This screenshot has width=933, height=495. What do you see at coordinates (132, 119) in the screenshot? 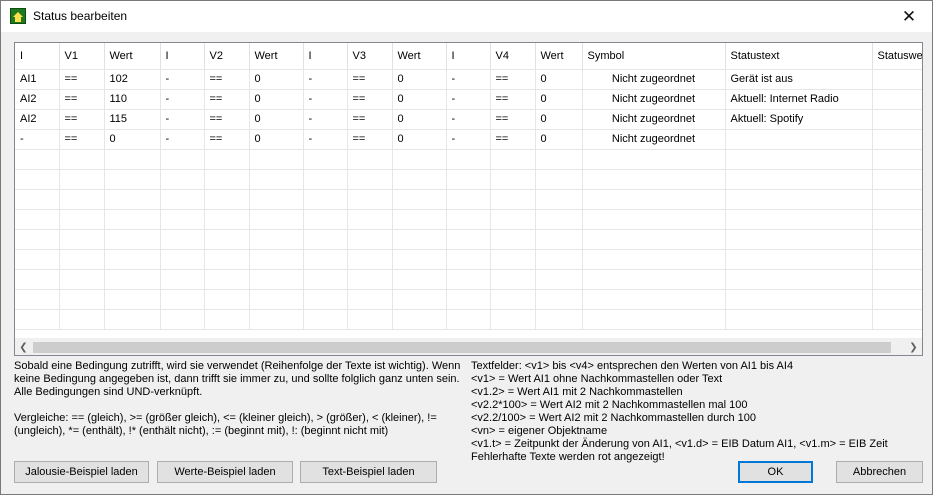
I see `table-cell: 115` at bounding box center [132, 119].